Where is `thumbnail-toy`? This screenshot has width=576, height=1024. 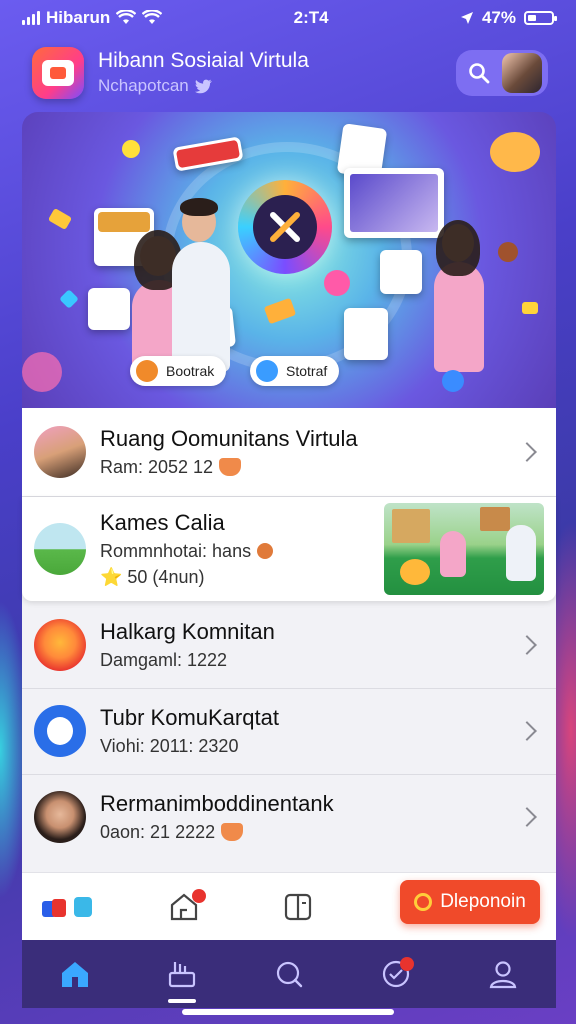
thumbnail-toy is located at coordinates (415, 572).